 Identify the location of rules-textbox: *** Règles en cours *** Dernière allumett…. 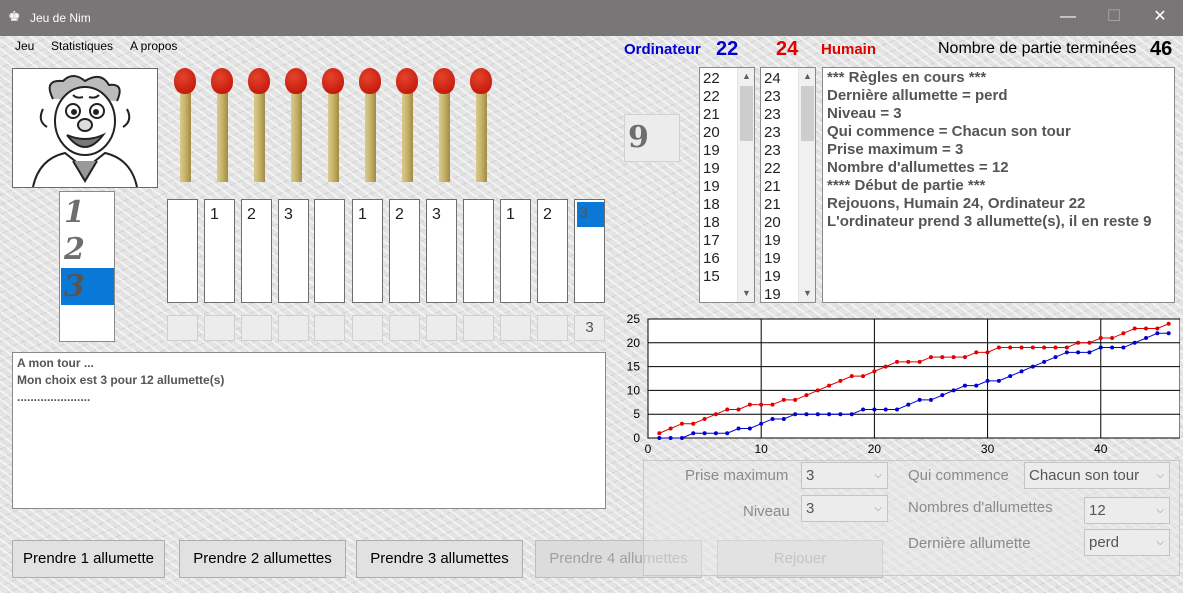
(998, 185).